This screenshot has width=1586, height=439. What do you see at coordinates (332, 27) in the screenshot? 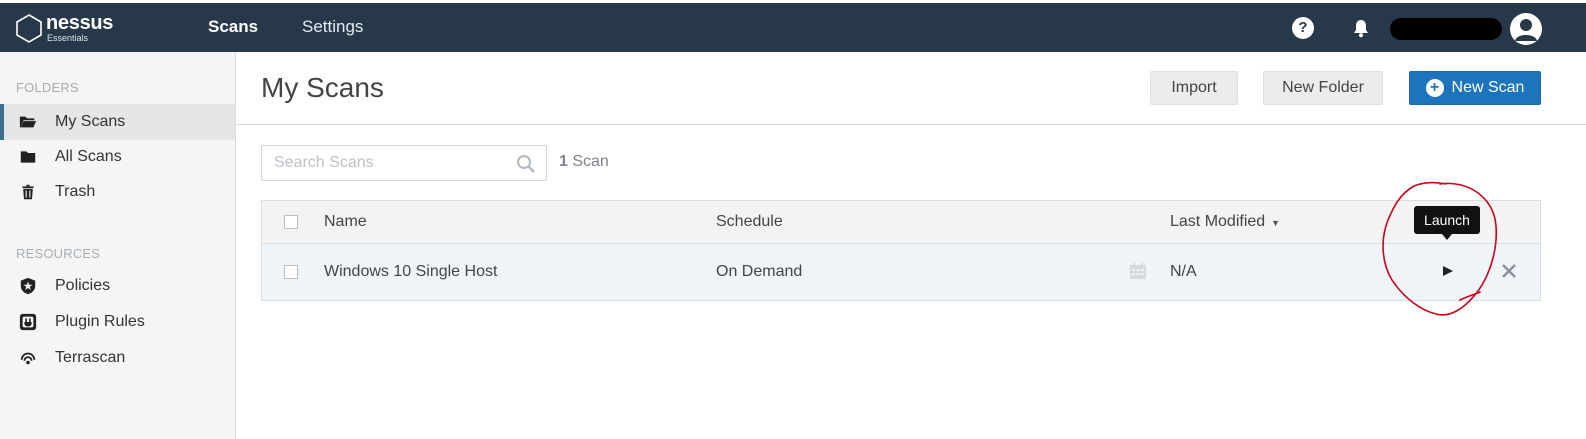
I see `nav-settings: Settings` at bounding box center [332, 27].